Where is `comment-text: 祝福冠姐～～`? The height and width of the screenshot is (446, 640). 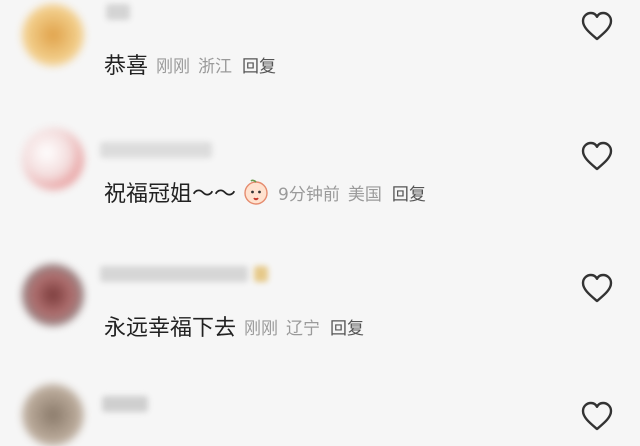 comment-text: 祝福冠姐～～ is located at coordinates (170, 194).